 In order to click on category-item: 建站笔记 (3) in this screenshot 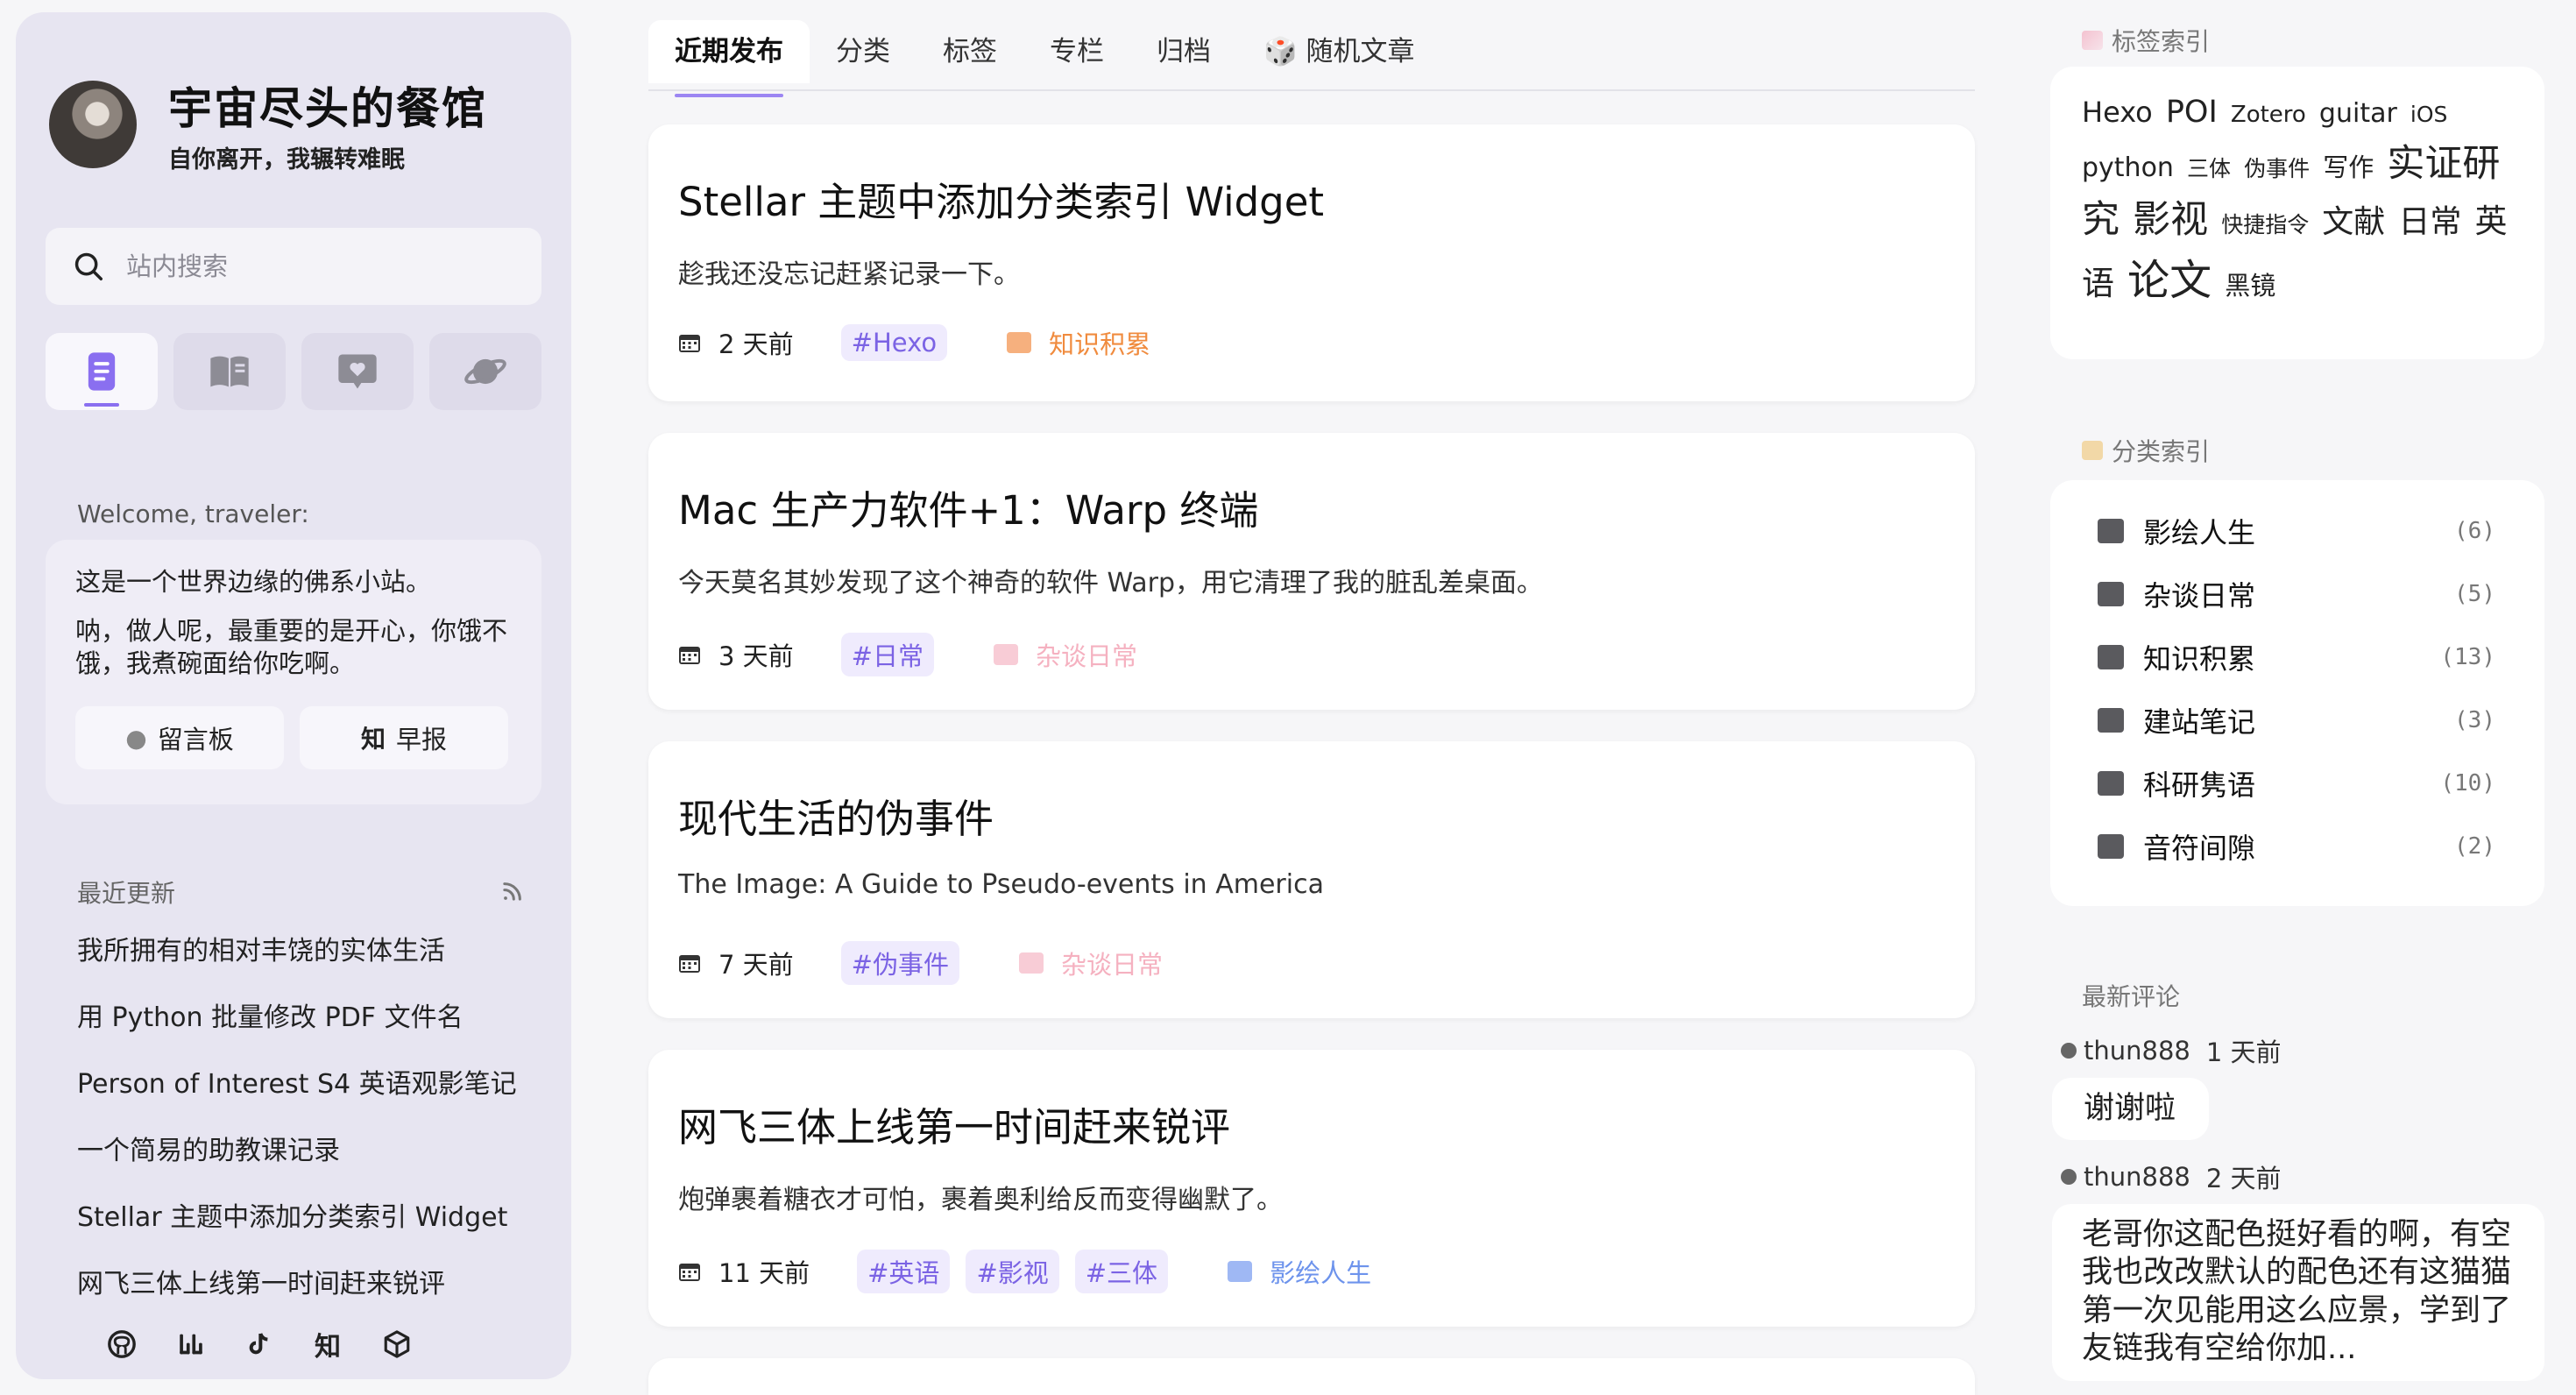, I will do `click(2296, 720)`.